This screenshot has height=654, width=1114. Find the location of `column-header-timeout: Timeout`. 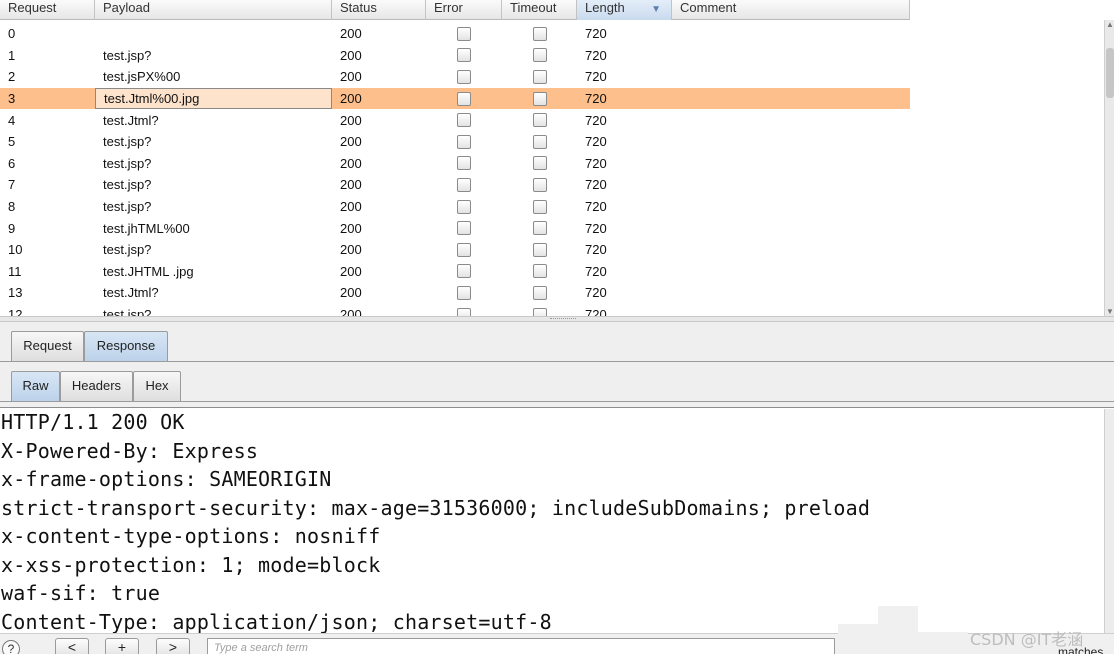

column-header-timeout: Timeout is located at coordinates (539, 10).